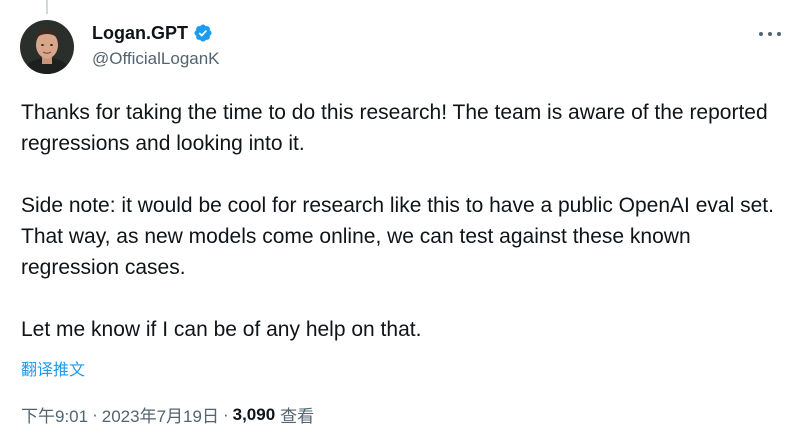  I want to click on tweet-time: 下午9:01, so click(54, 414).